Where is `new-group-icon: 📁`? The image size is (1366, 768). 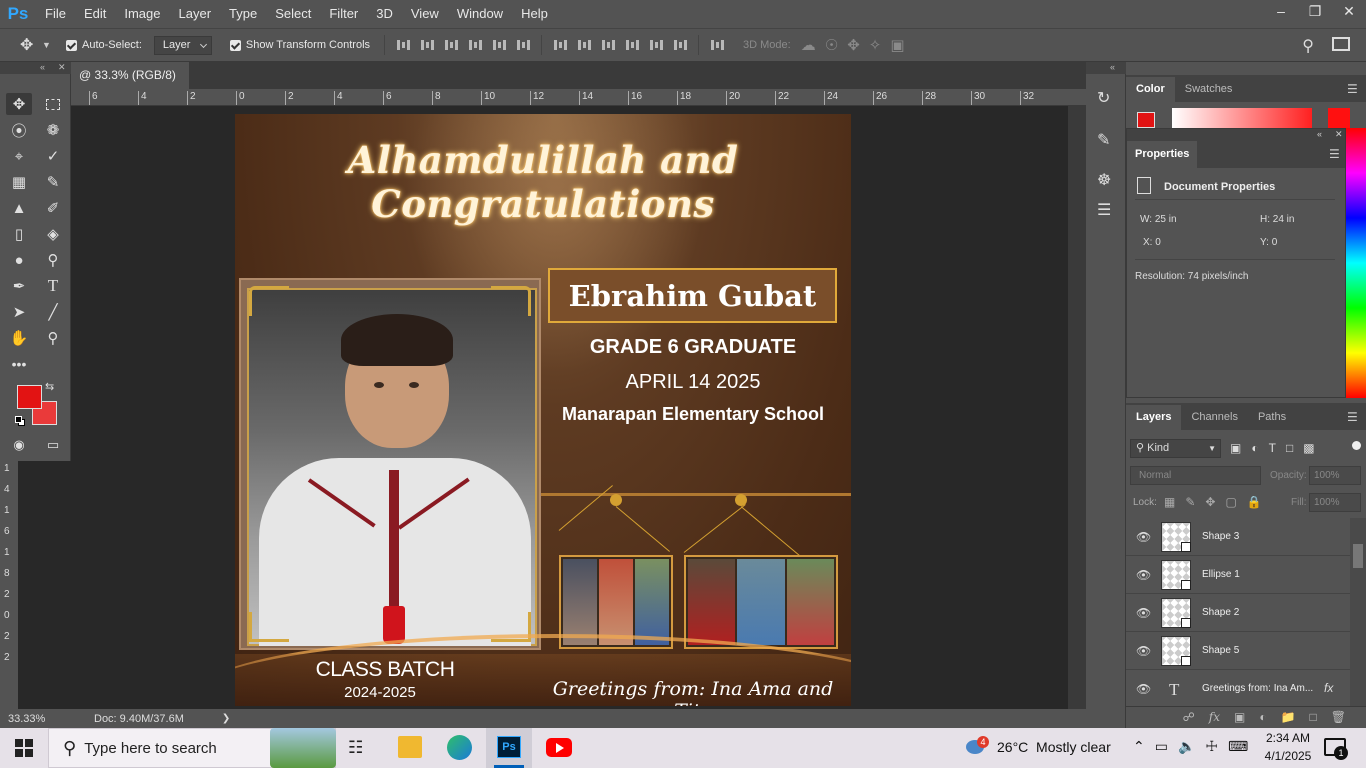
new-group-icon: 📁 is located at coordinates (1288, 717).